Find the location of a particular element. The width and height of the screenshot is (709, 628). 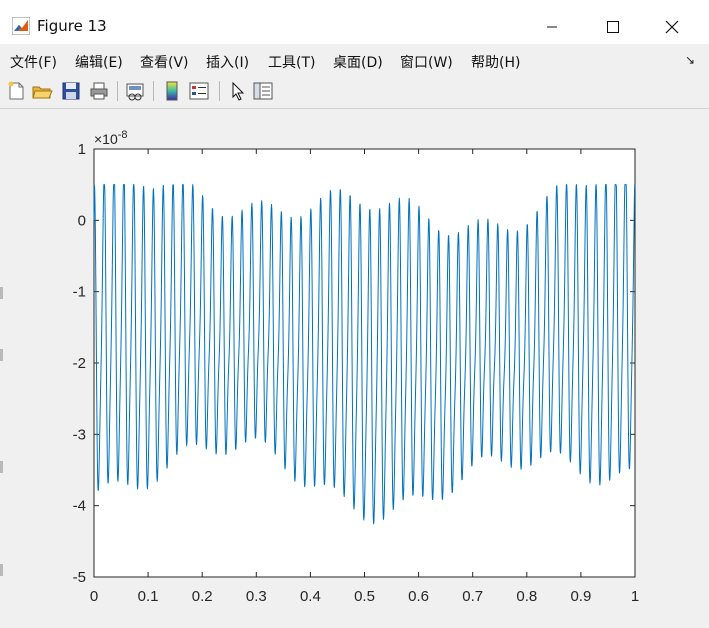

close-icon is located at coordinates (672, 27).